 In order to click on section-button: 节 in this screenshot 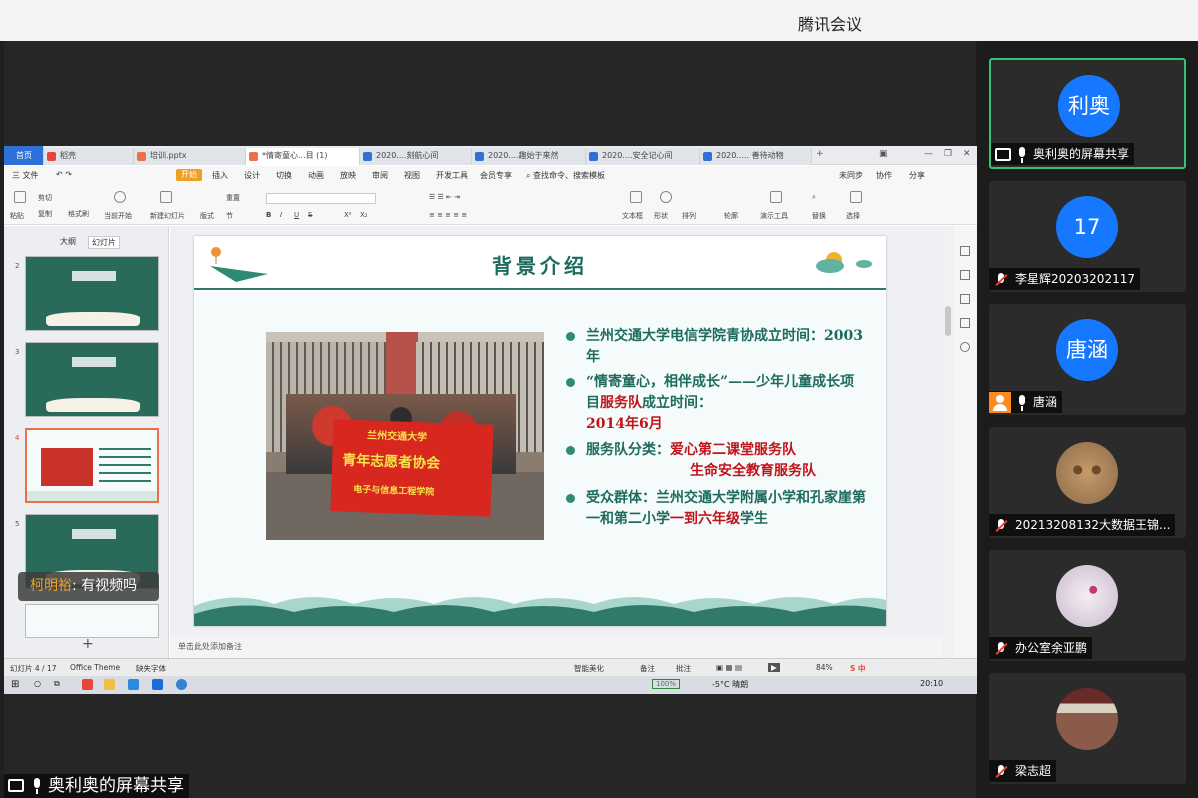, I will do `click(229, 216)`.